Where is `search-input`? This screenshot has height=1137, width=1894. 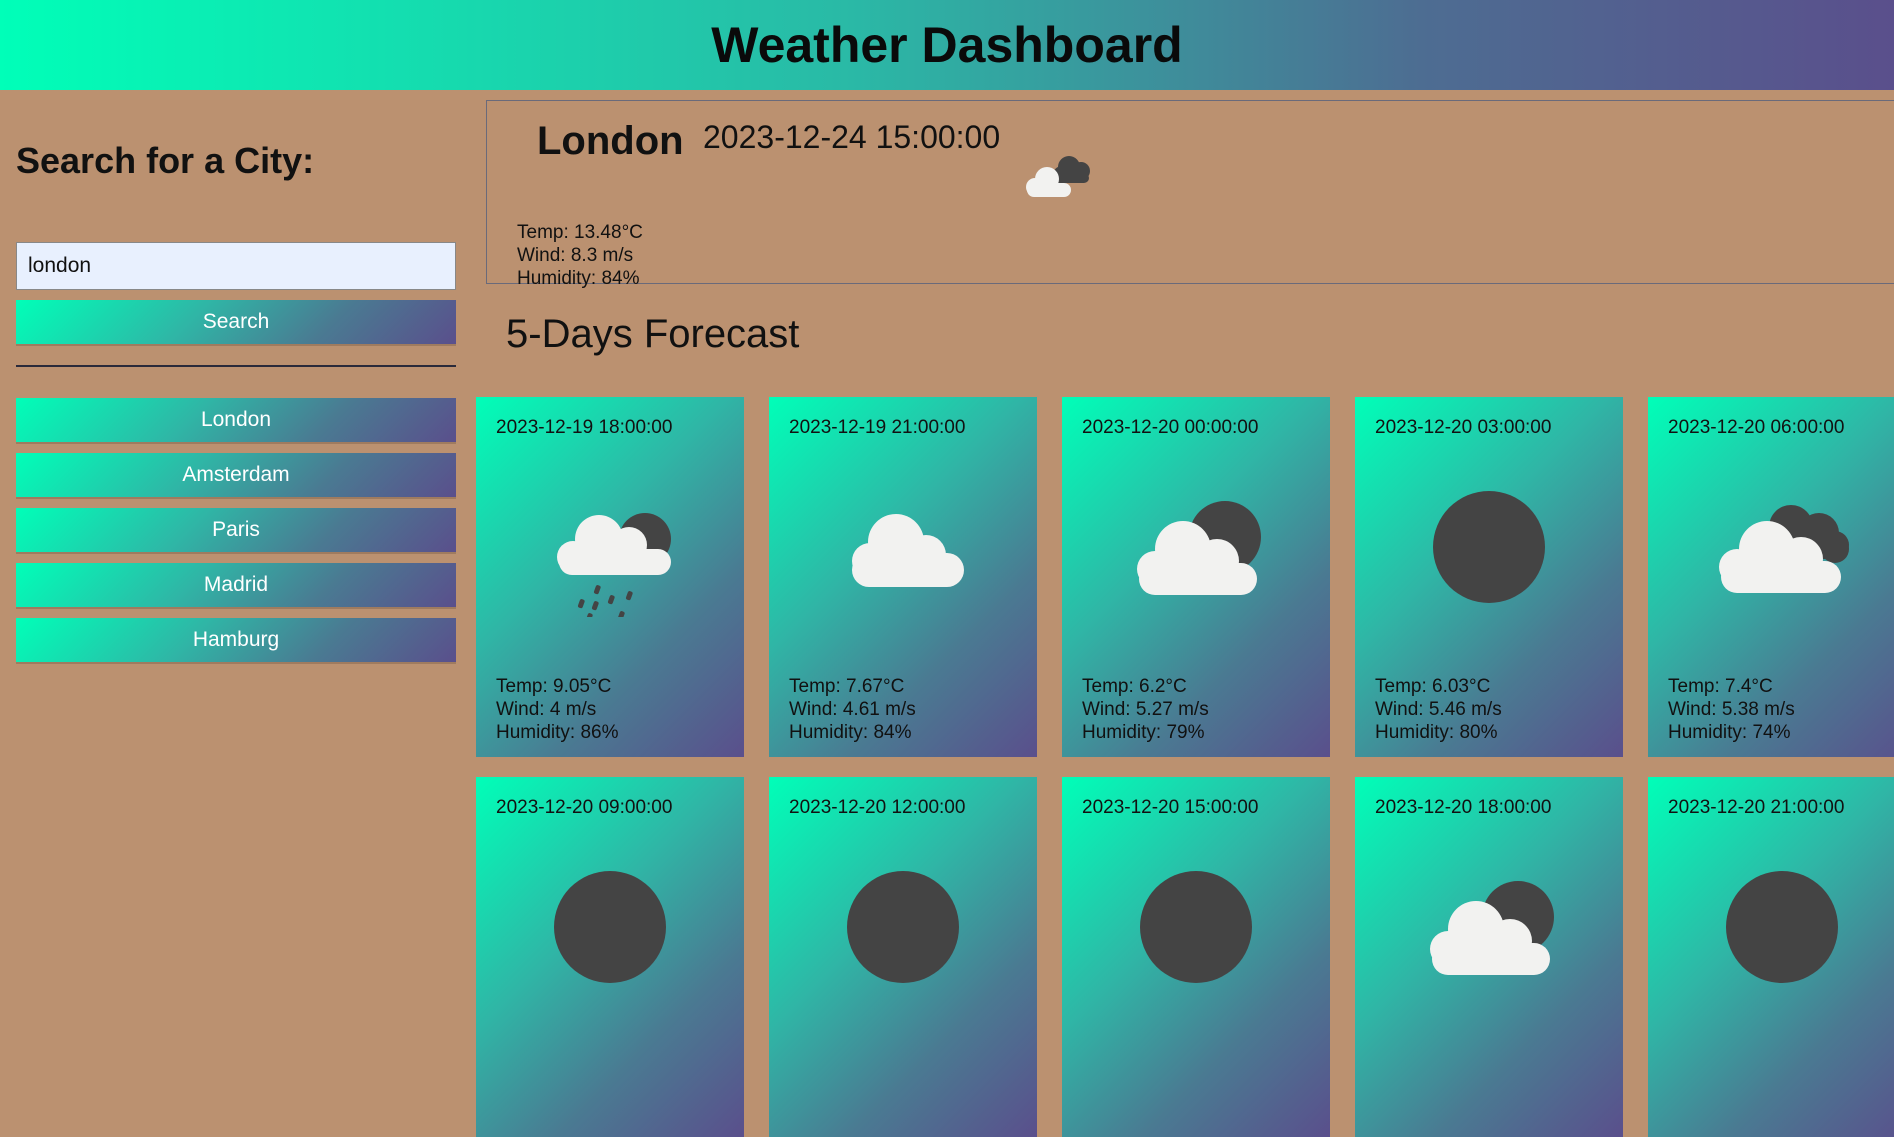
search-input is located at coordinates (236, 266).